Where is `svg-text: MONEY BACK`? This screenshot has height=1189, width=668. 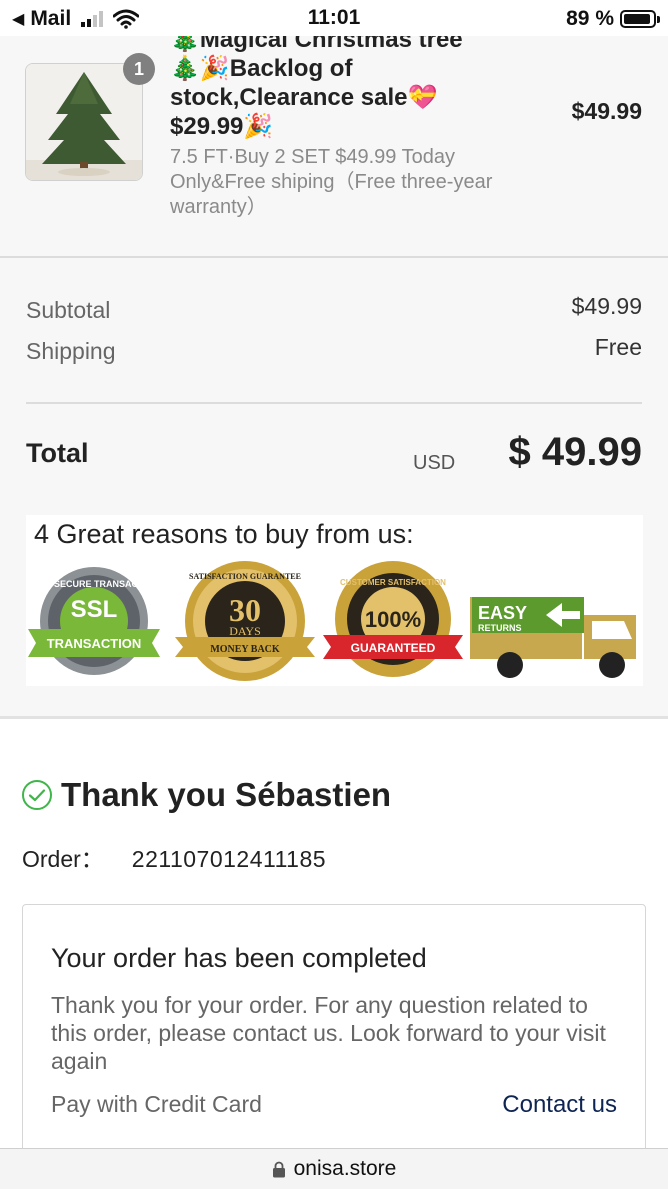
svg-text: MONEY BACK is located at coordinates (245, 649).